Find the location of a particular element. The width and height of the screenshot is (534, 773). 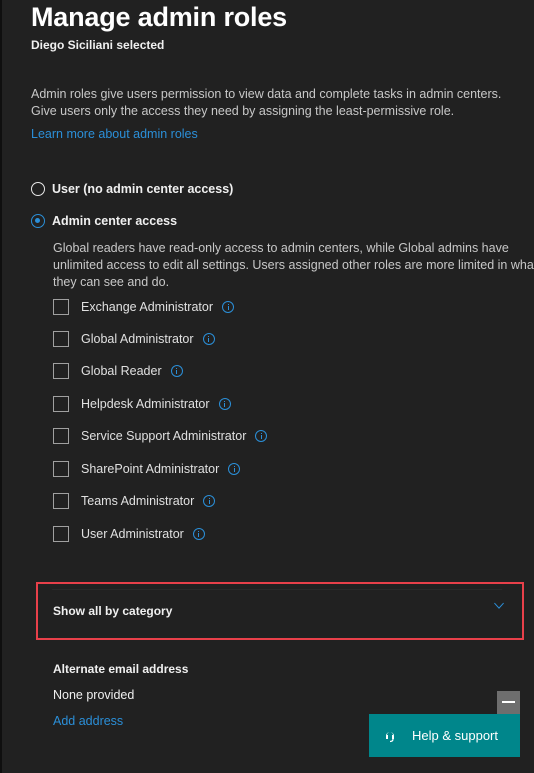

role-label: SharePoint Administrator is located at coordinates (150, 469).